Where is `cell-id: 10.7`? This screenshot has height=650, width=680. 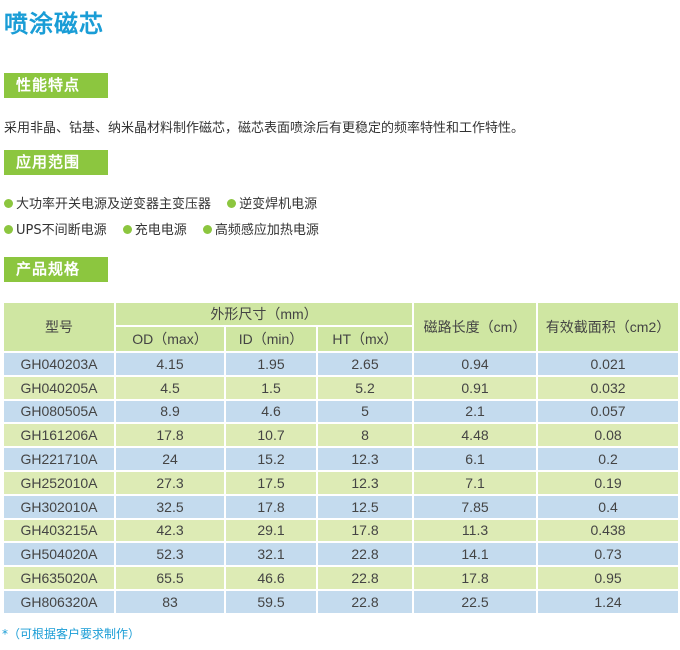
cell-id: 10.7 is located at coordinates (271, 435).